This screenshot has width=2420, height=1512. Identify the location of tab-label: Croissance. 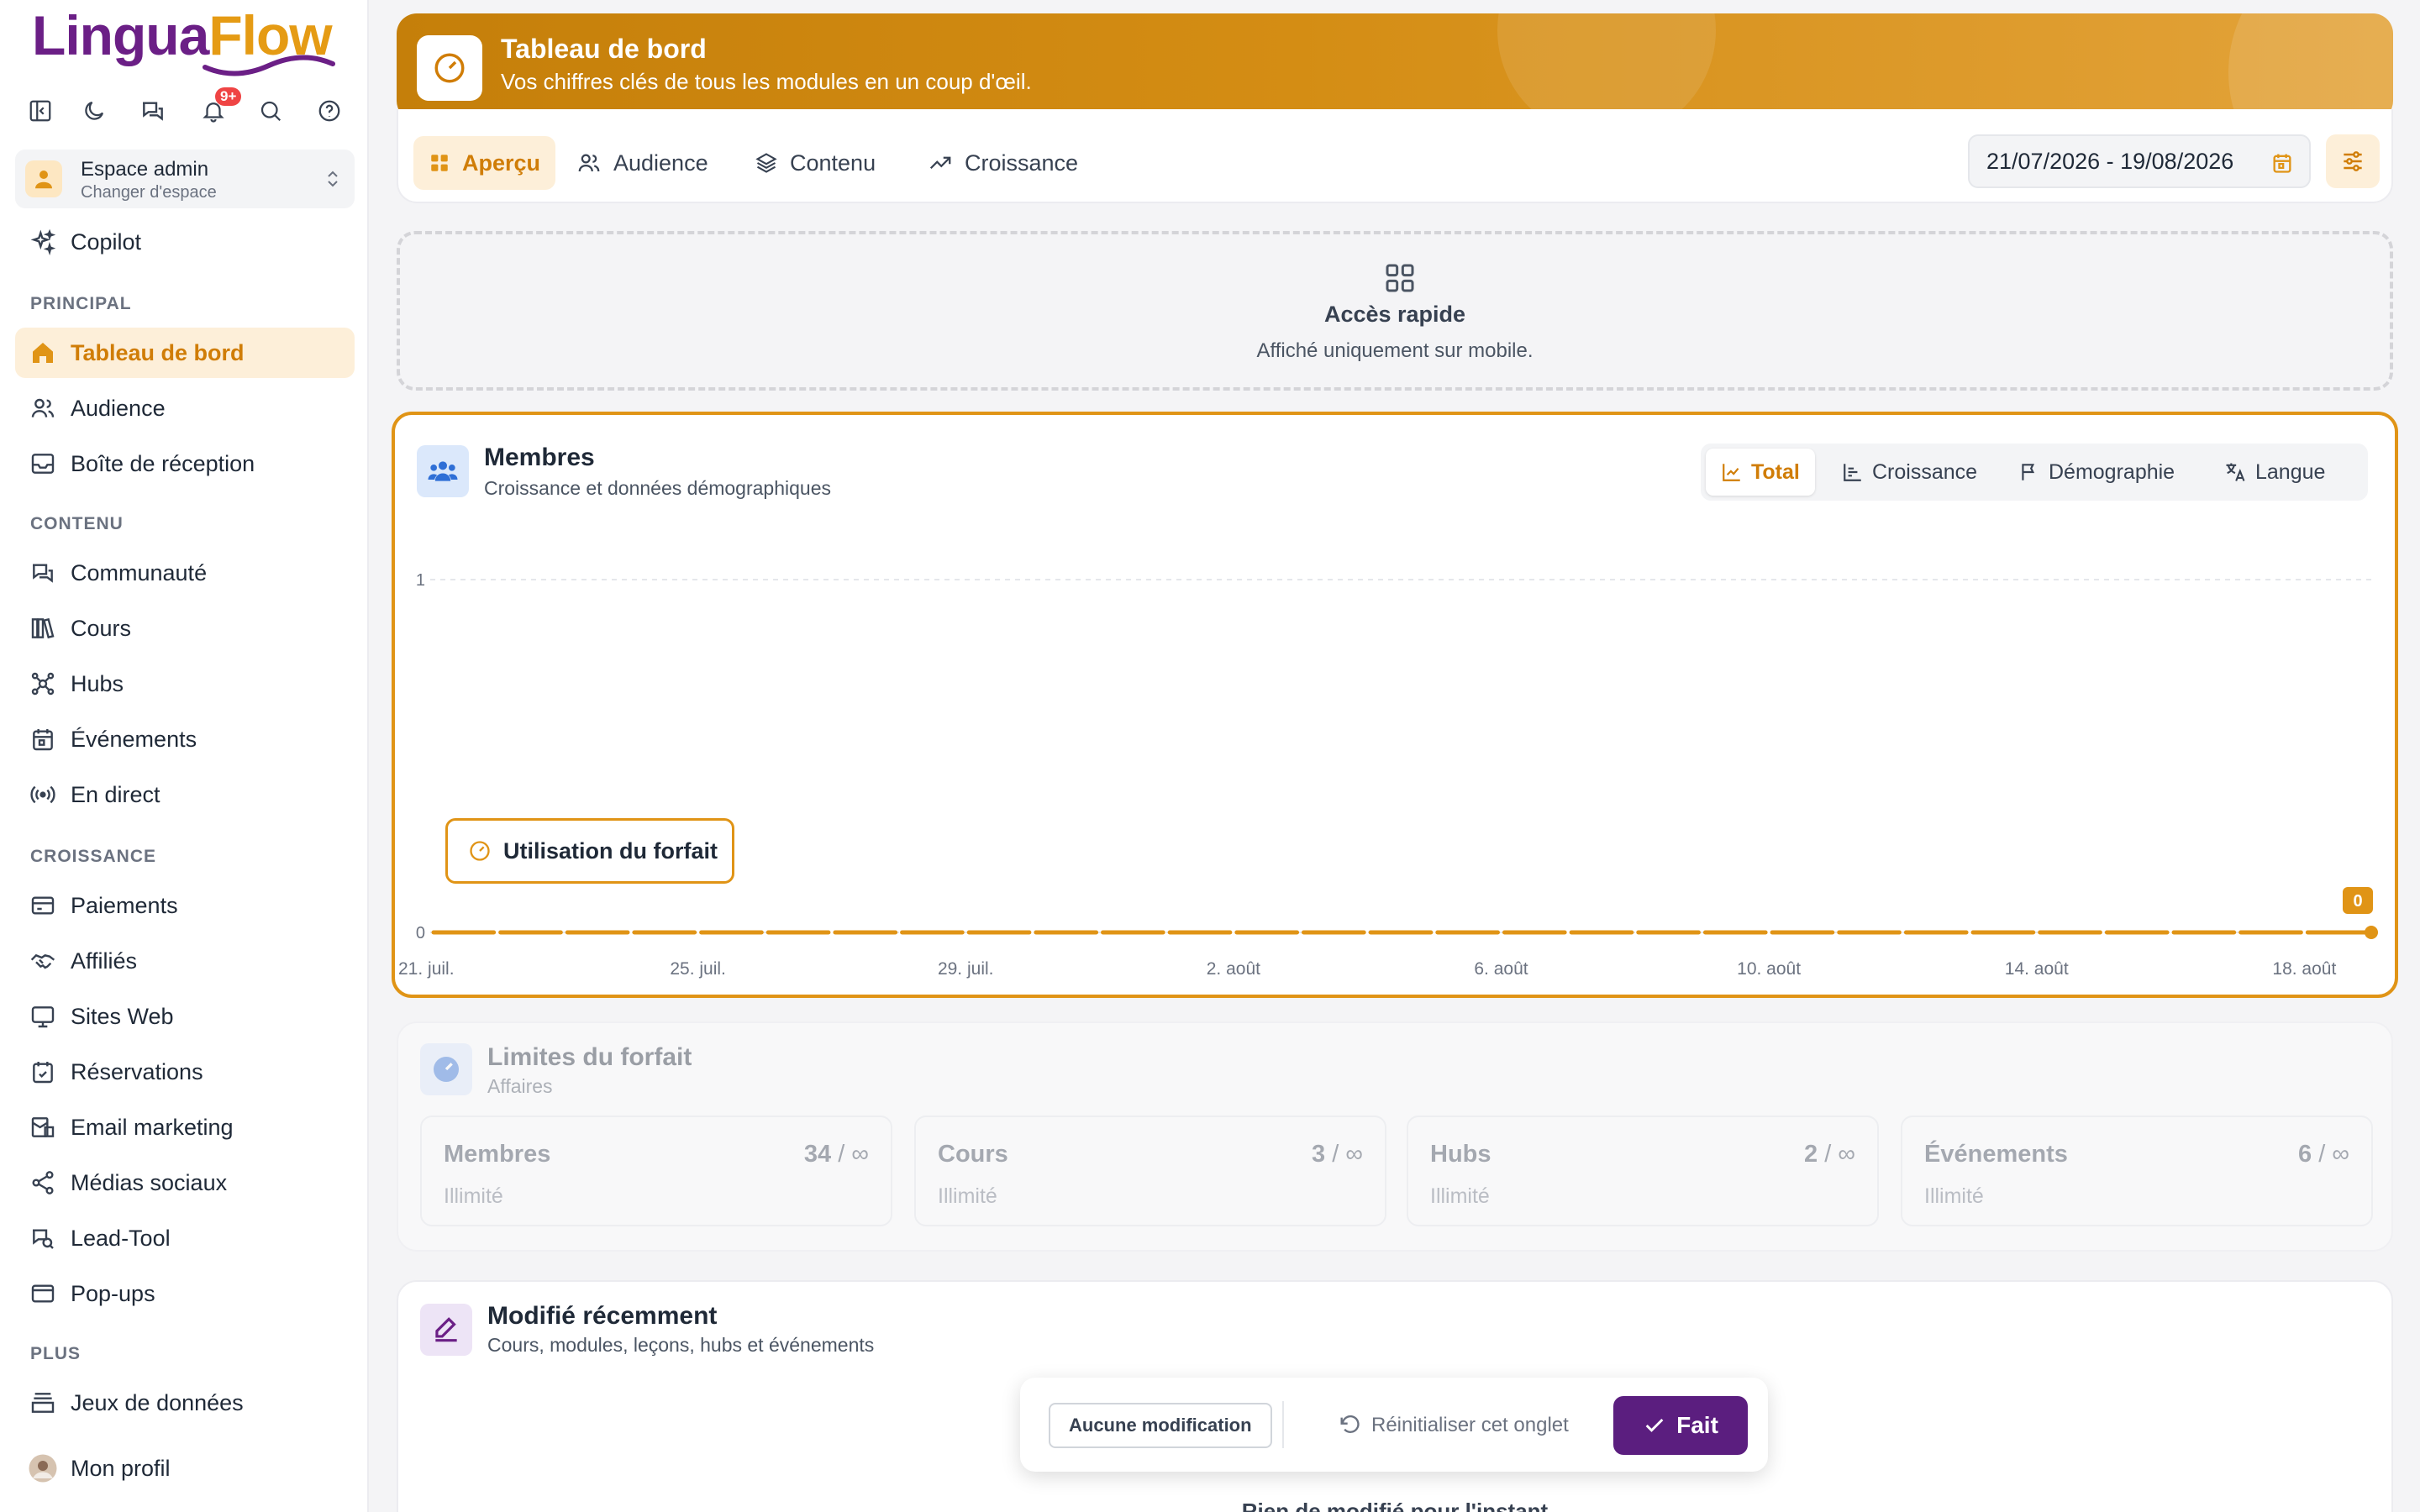
(1022, 163).